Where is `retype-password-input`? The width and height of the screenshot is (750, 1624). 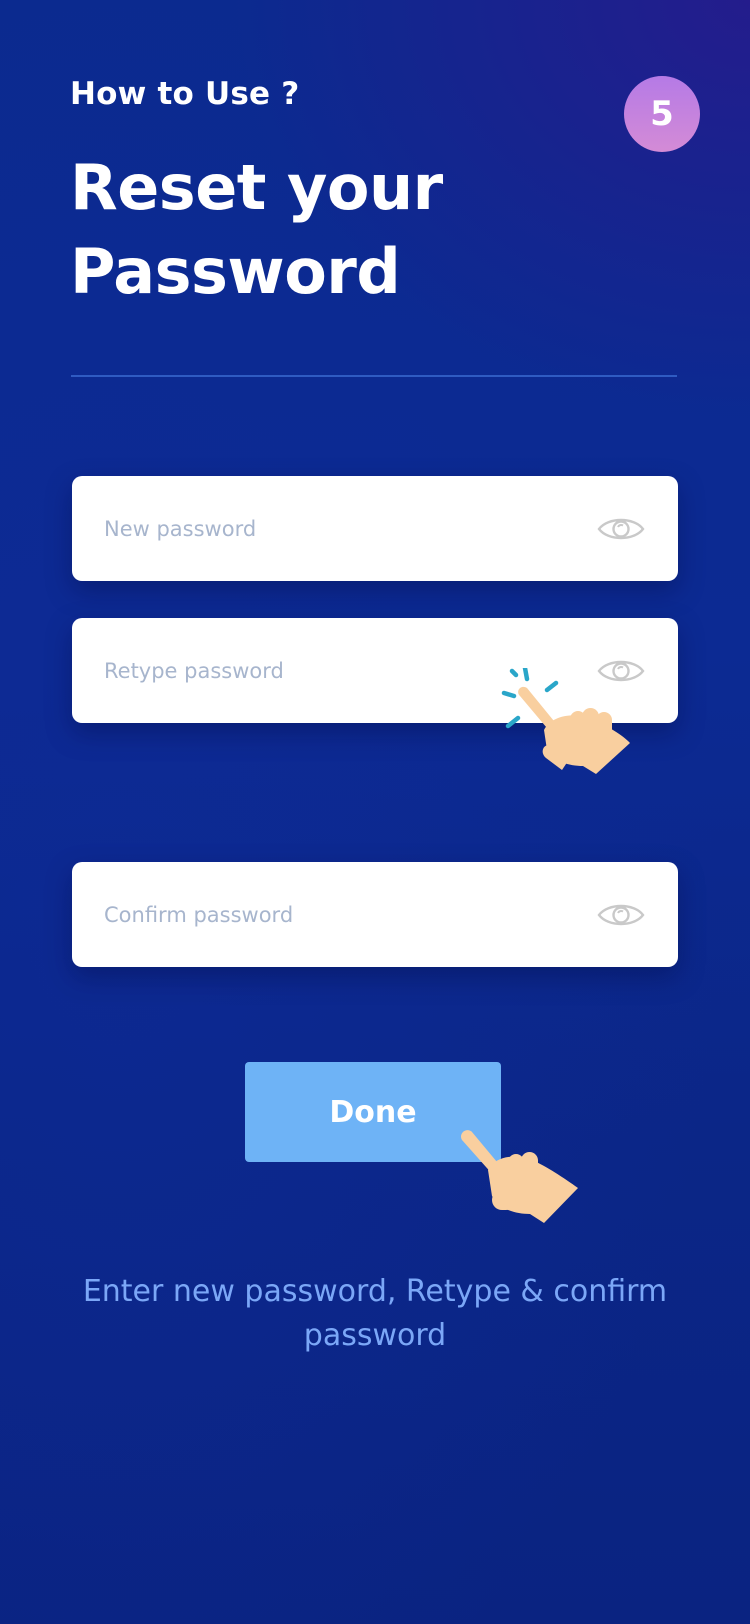
retype-password-input is located at coordinates (324, 670).